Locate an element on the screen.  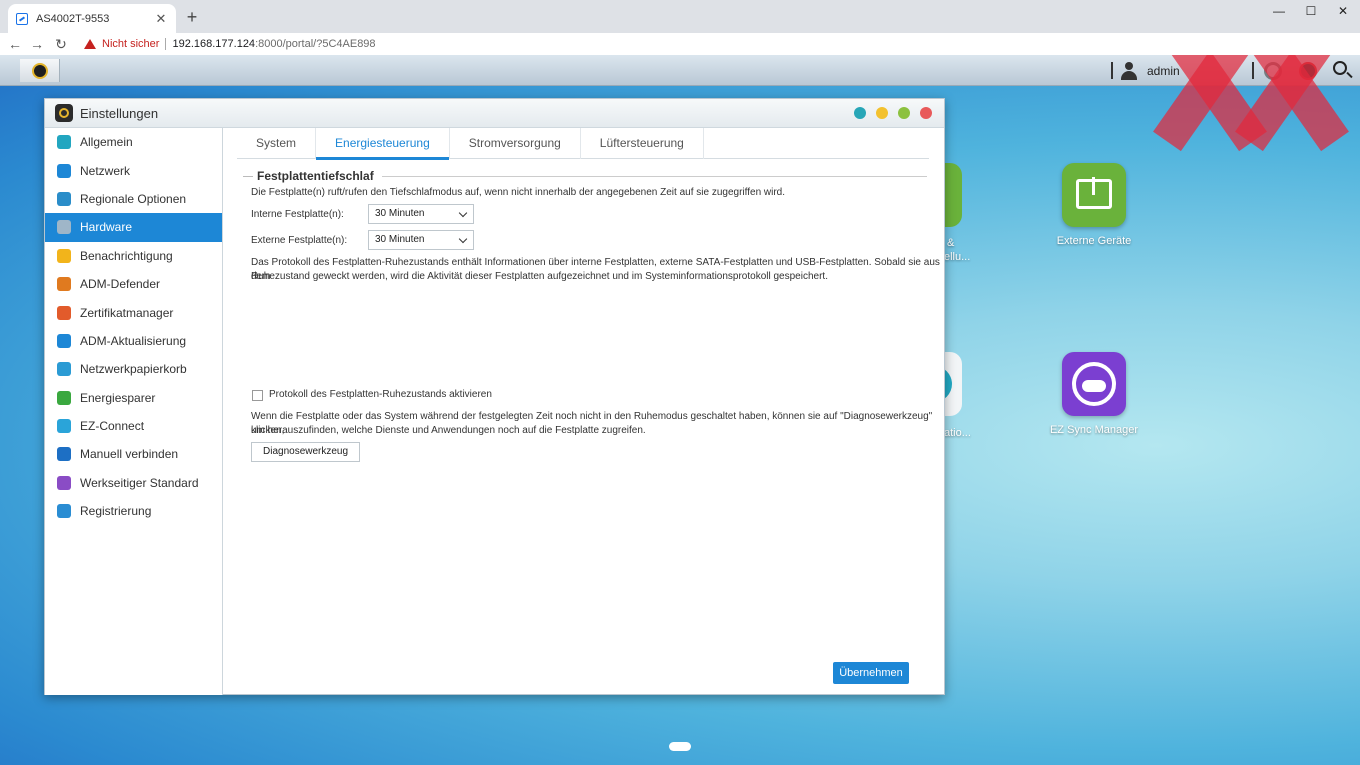
tab-energiesteuerung: Energiesteuerung is located at coordinates (383, 144).